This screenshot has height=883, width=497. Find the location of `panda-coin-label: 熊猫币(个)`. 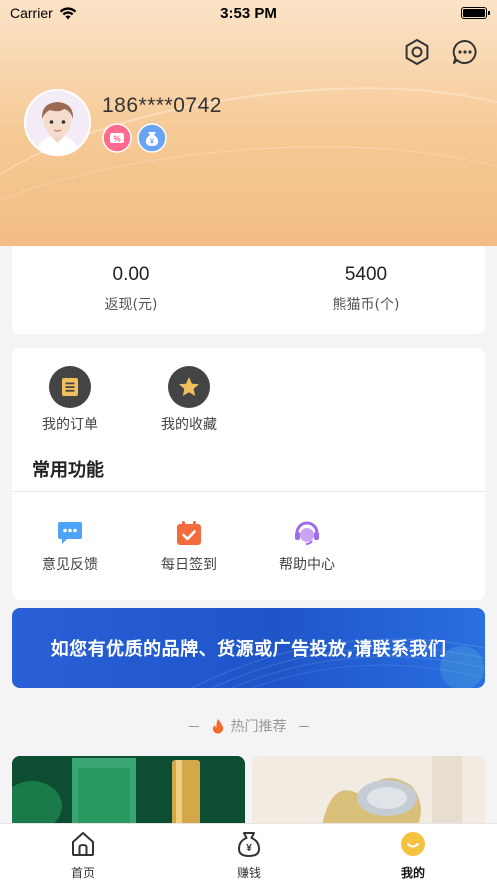

panda-coin-label: 熊猫币(个) is located at coordinates (366, 305).